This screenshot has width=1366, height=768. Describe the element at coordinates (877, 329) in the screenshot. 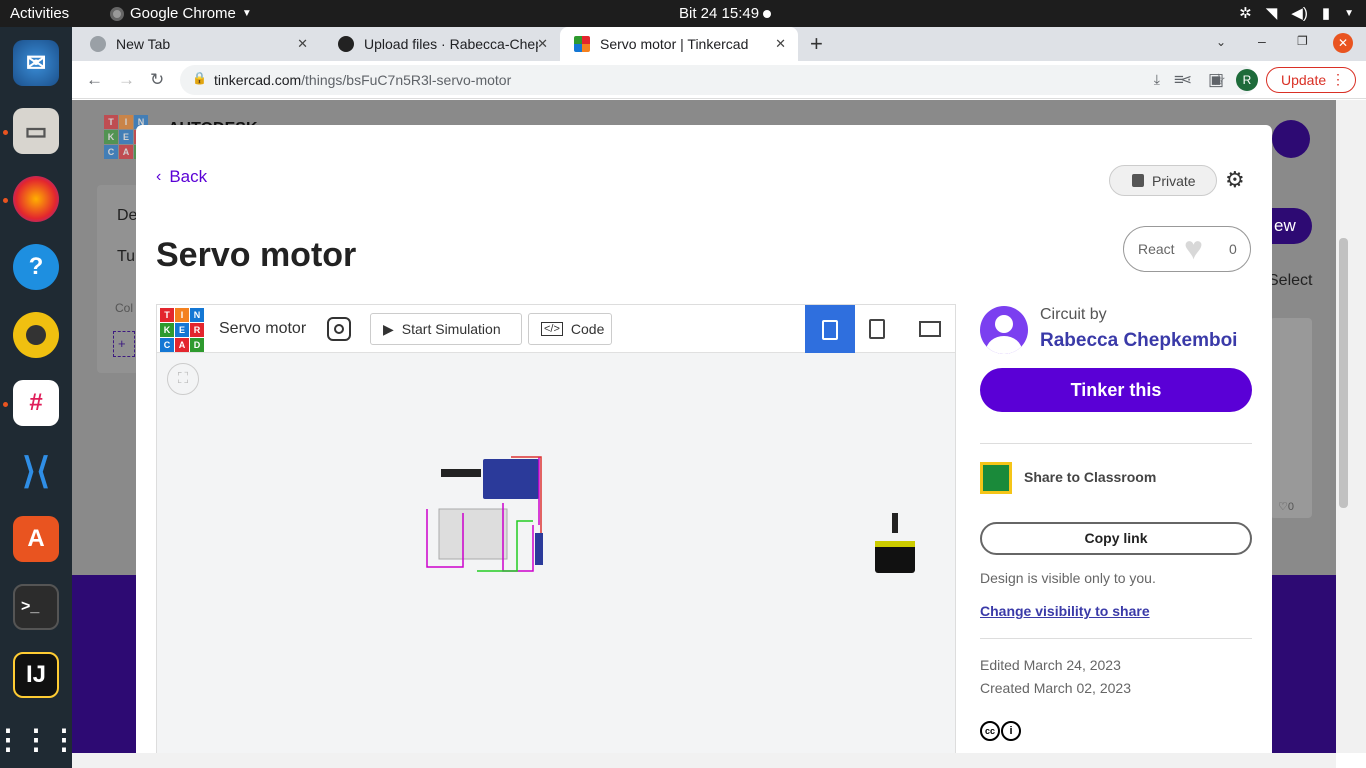

I see `schematic-view-icon` at that location.